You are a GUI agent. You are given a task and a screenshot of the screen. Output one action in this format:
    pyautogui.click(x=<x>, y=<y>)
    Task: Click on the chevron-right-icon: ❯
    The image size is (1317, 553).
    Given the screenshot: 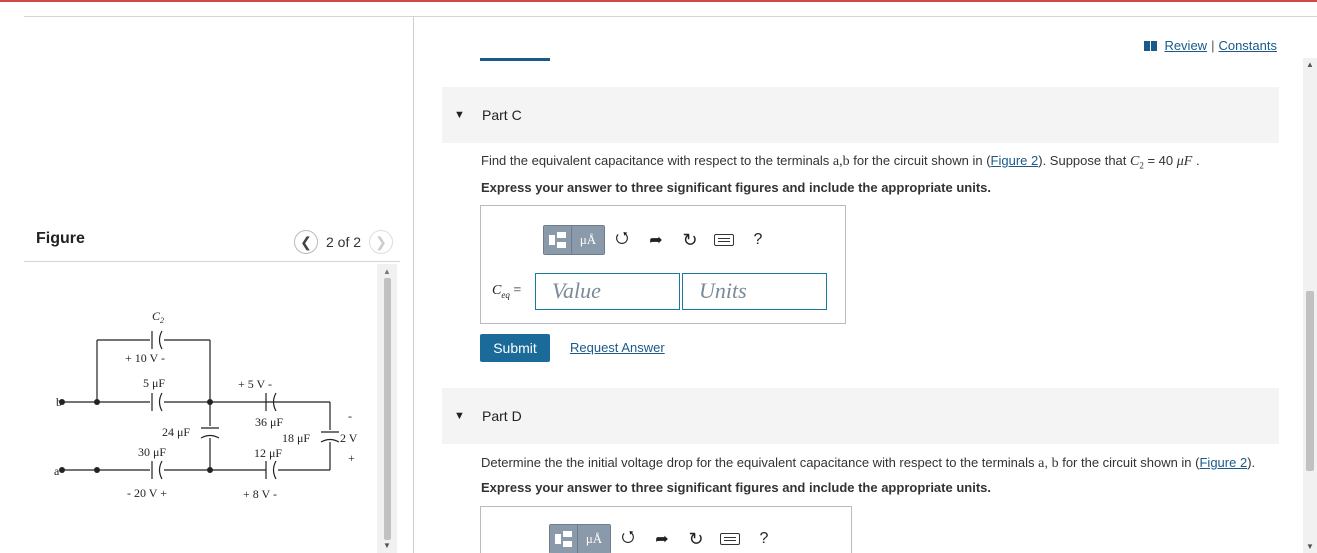 What is the action you would take?
    pyautogui.click(x=381, y=242)
    